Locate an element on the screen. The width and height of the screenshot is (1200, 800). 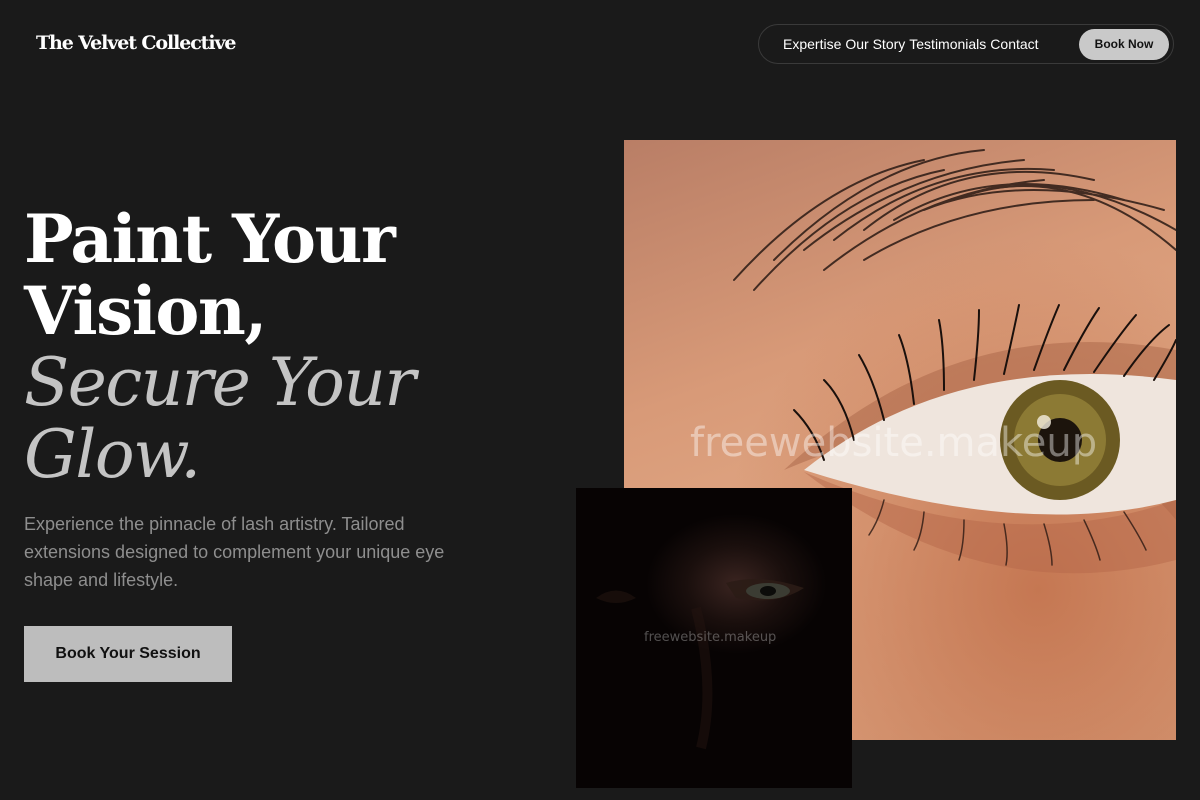
eye-sclera is located at coordinates (990, 444).